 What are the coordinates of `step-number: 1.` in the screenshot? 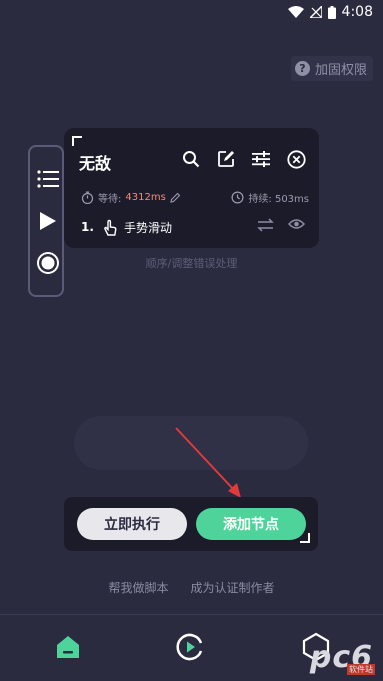 It's located at (87, 227).